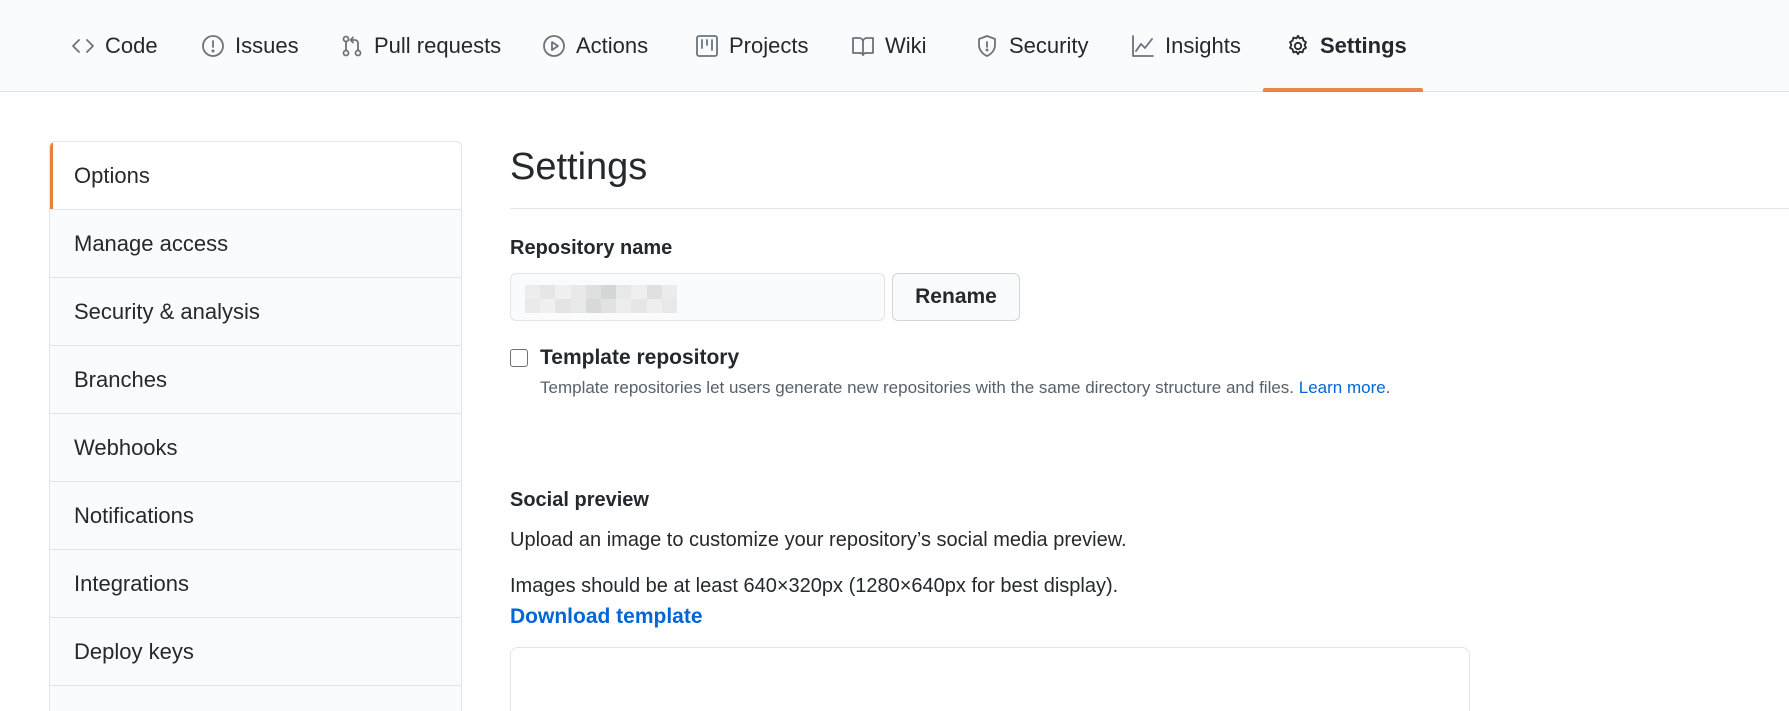 This screenshot has width=1789, height=711. Describe the element at coordinates (267, 45) in the screenshot. I see `tab-label: Issues` at that location.